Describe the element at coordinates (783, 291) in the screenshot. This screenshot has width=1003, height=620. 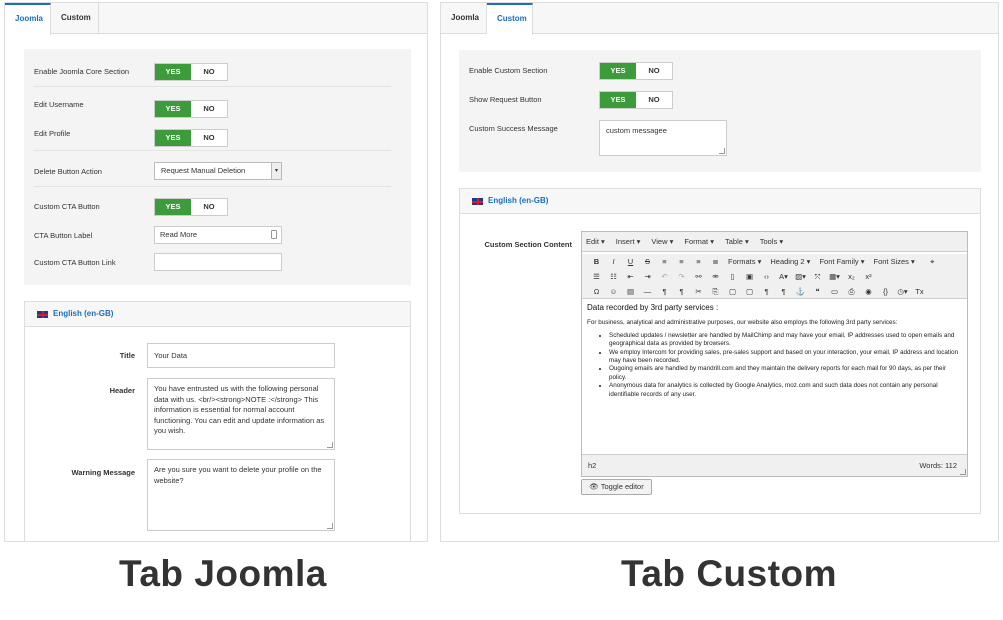
I see `visual-chars-icon: ¶` at that location.